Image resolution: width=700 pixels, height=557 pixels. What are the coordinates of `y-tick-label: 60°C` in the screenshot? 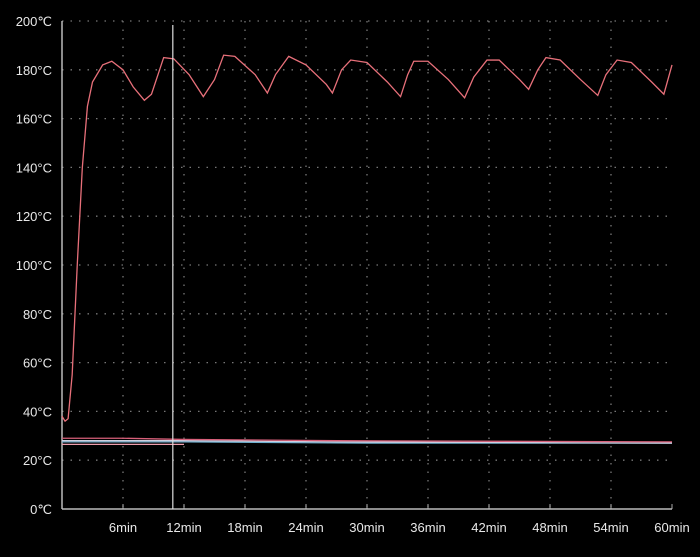 It's located at (37, 363).